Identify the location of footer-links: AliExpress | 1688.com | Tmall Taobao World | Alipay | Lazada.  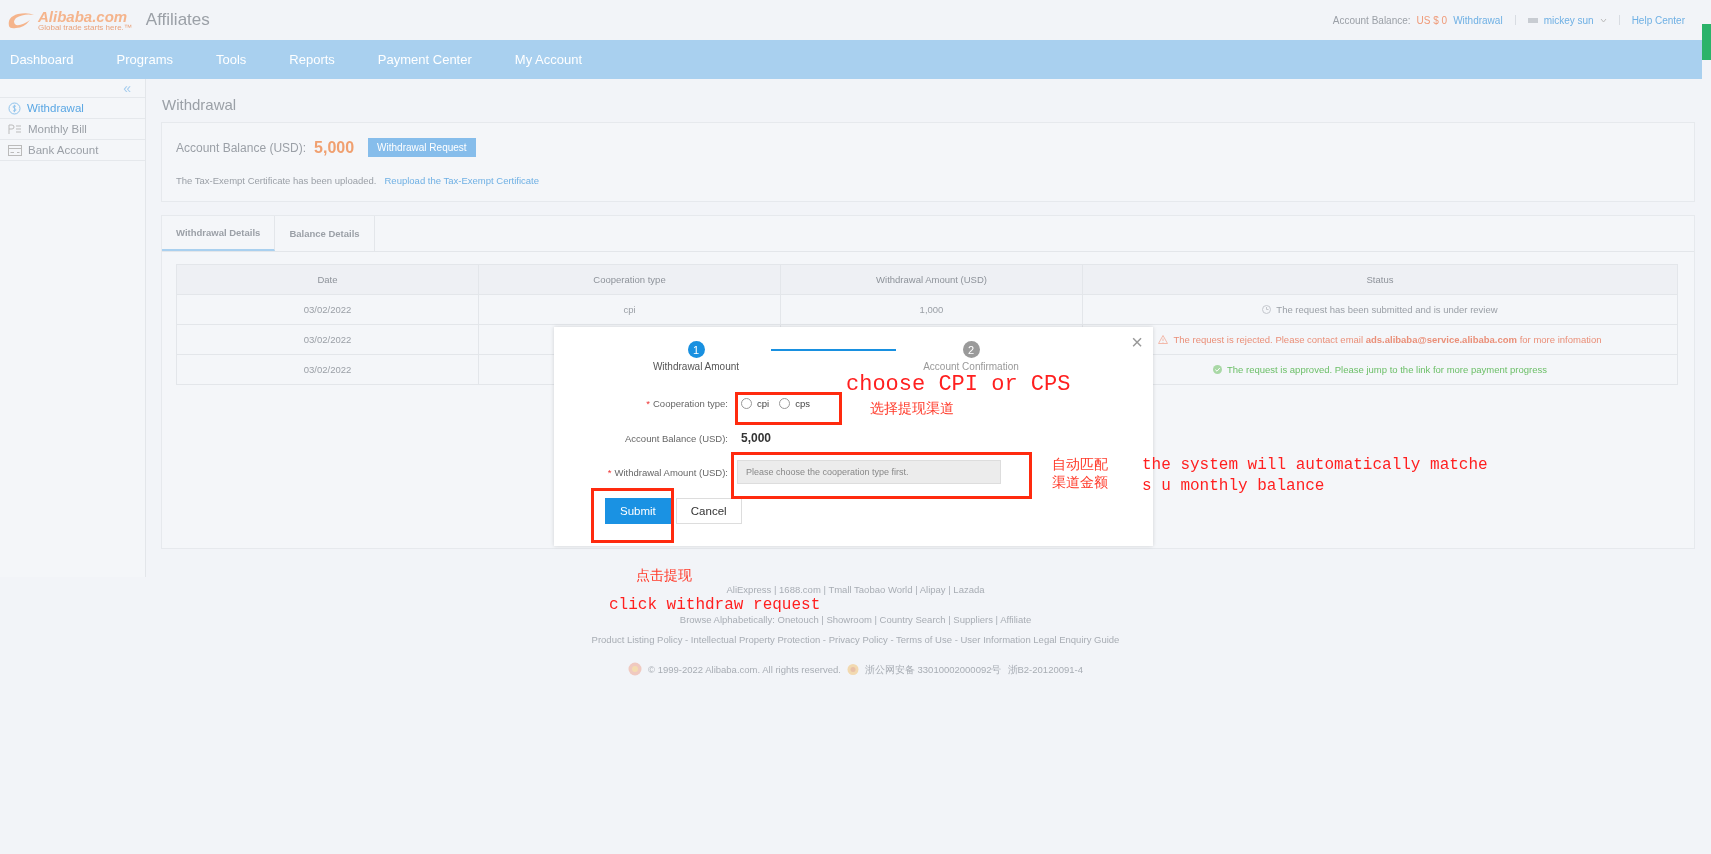
(855, 589).